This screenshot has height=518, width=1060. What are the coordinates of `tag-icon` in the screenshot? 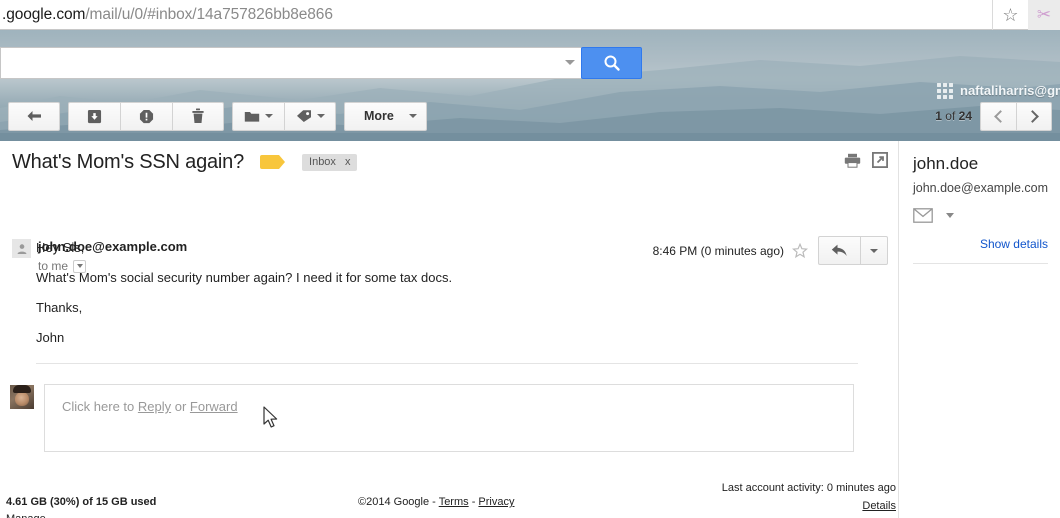 It's located at (303, 116).